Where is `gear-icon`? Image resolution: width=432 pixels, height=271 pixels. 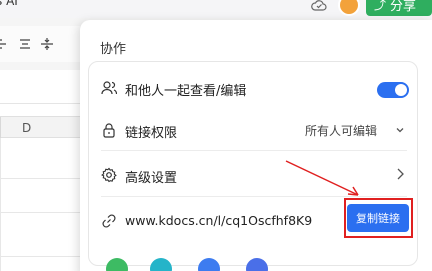
gear-icon is located at coordinates (109, 175).